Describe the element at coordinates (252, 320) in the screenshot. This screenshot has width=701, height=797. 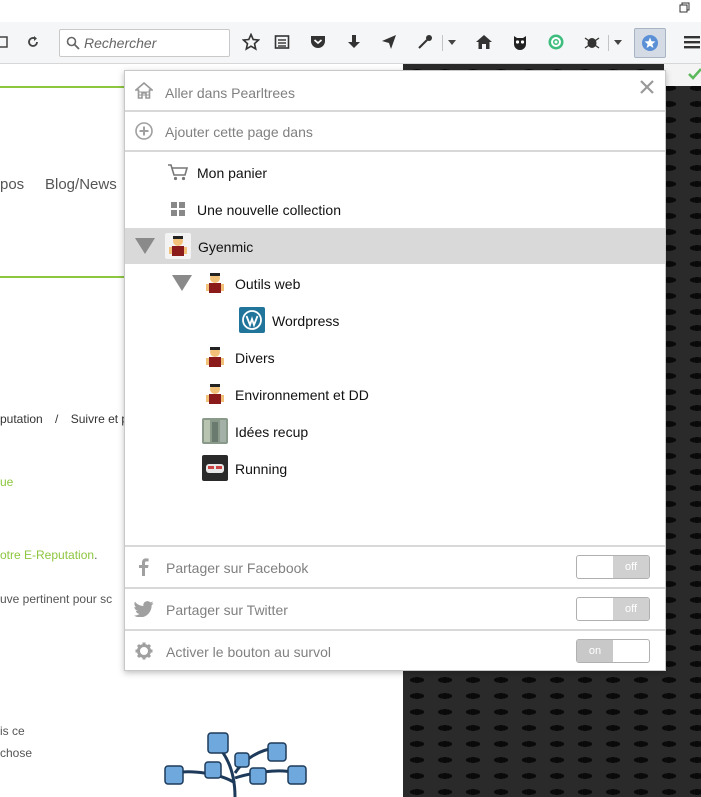
I see `wordpress-icon` at that location.